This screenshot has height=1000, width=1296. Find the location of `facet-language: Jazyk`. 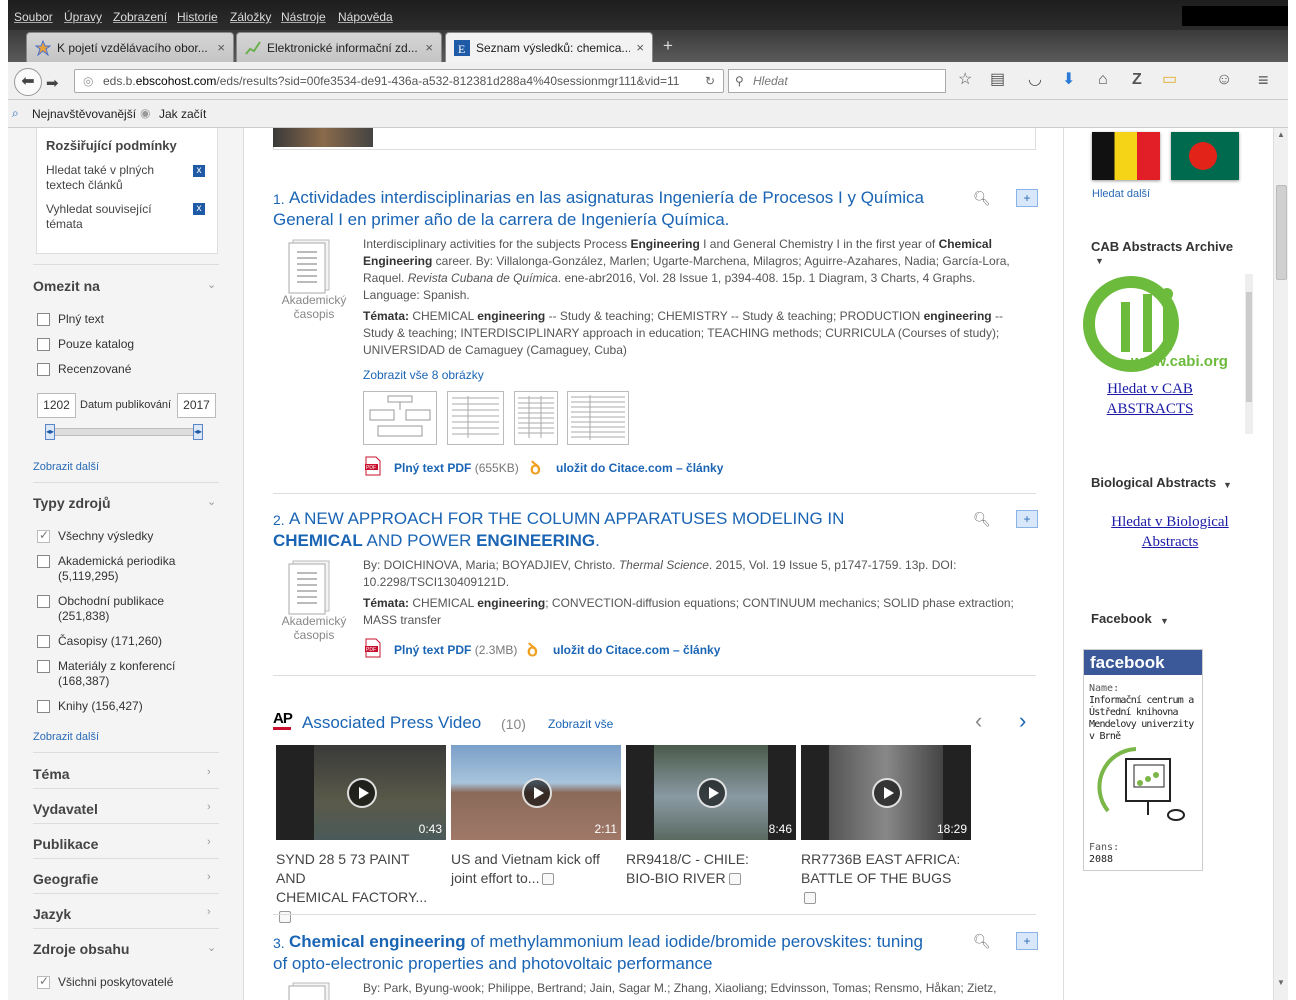

facet-language: Jazyk is located at coordinates (52, 914).